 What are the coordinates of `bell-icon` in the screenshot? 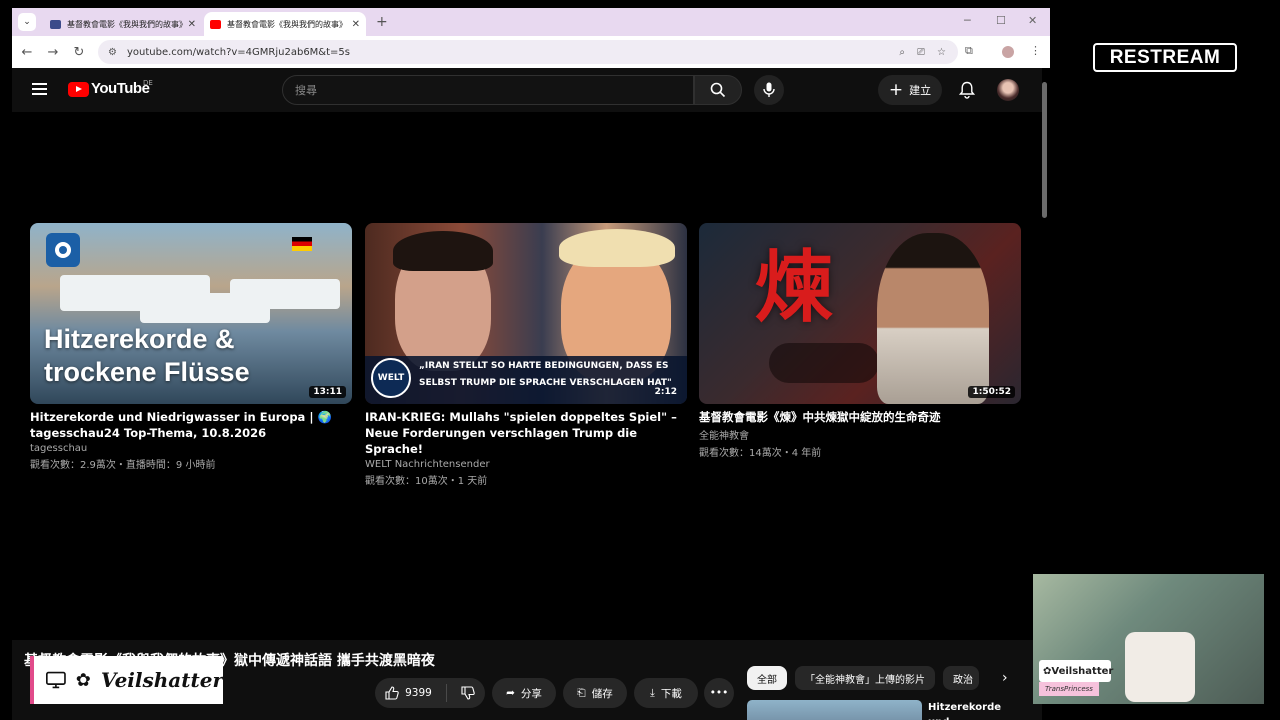 It's located at (967, 90).